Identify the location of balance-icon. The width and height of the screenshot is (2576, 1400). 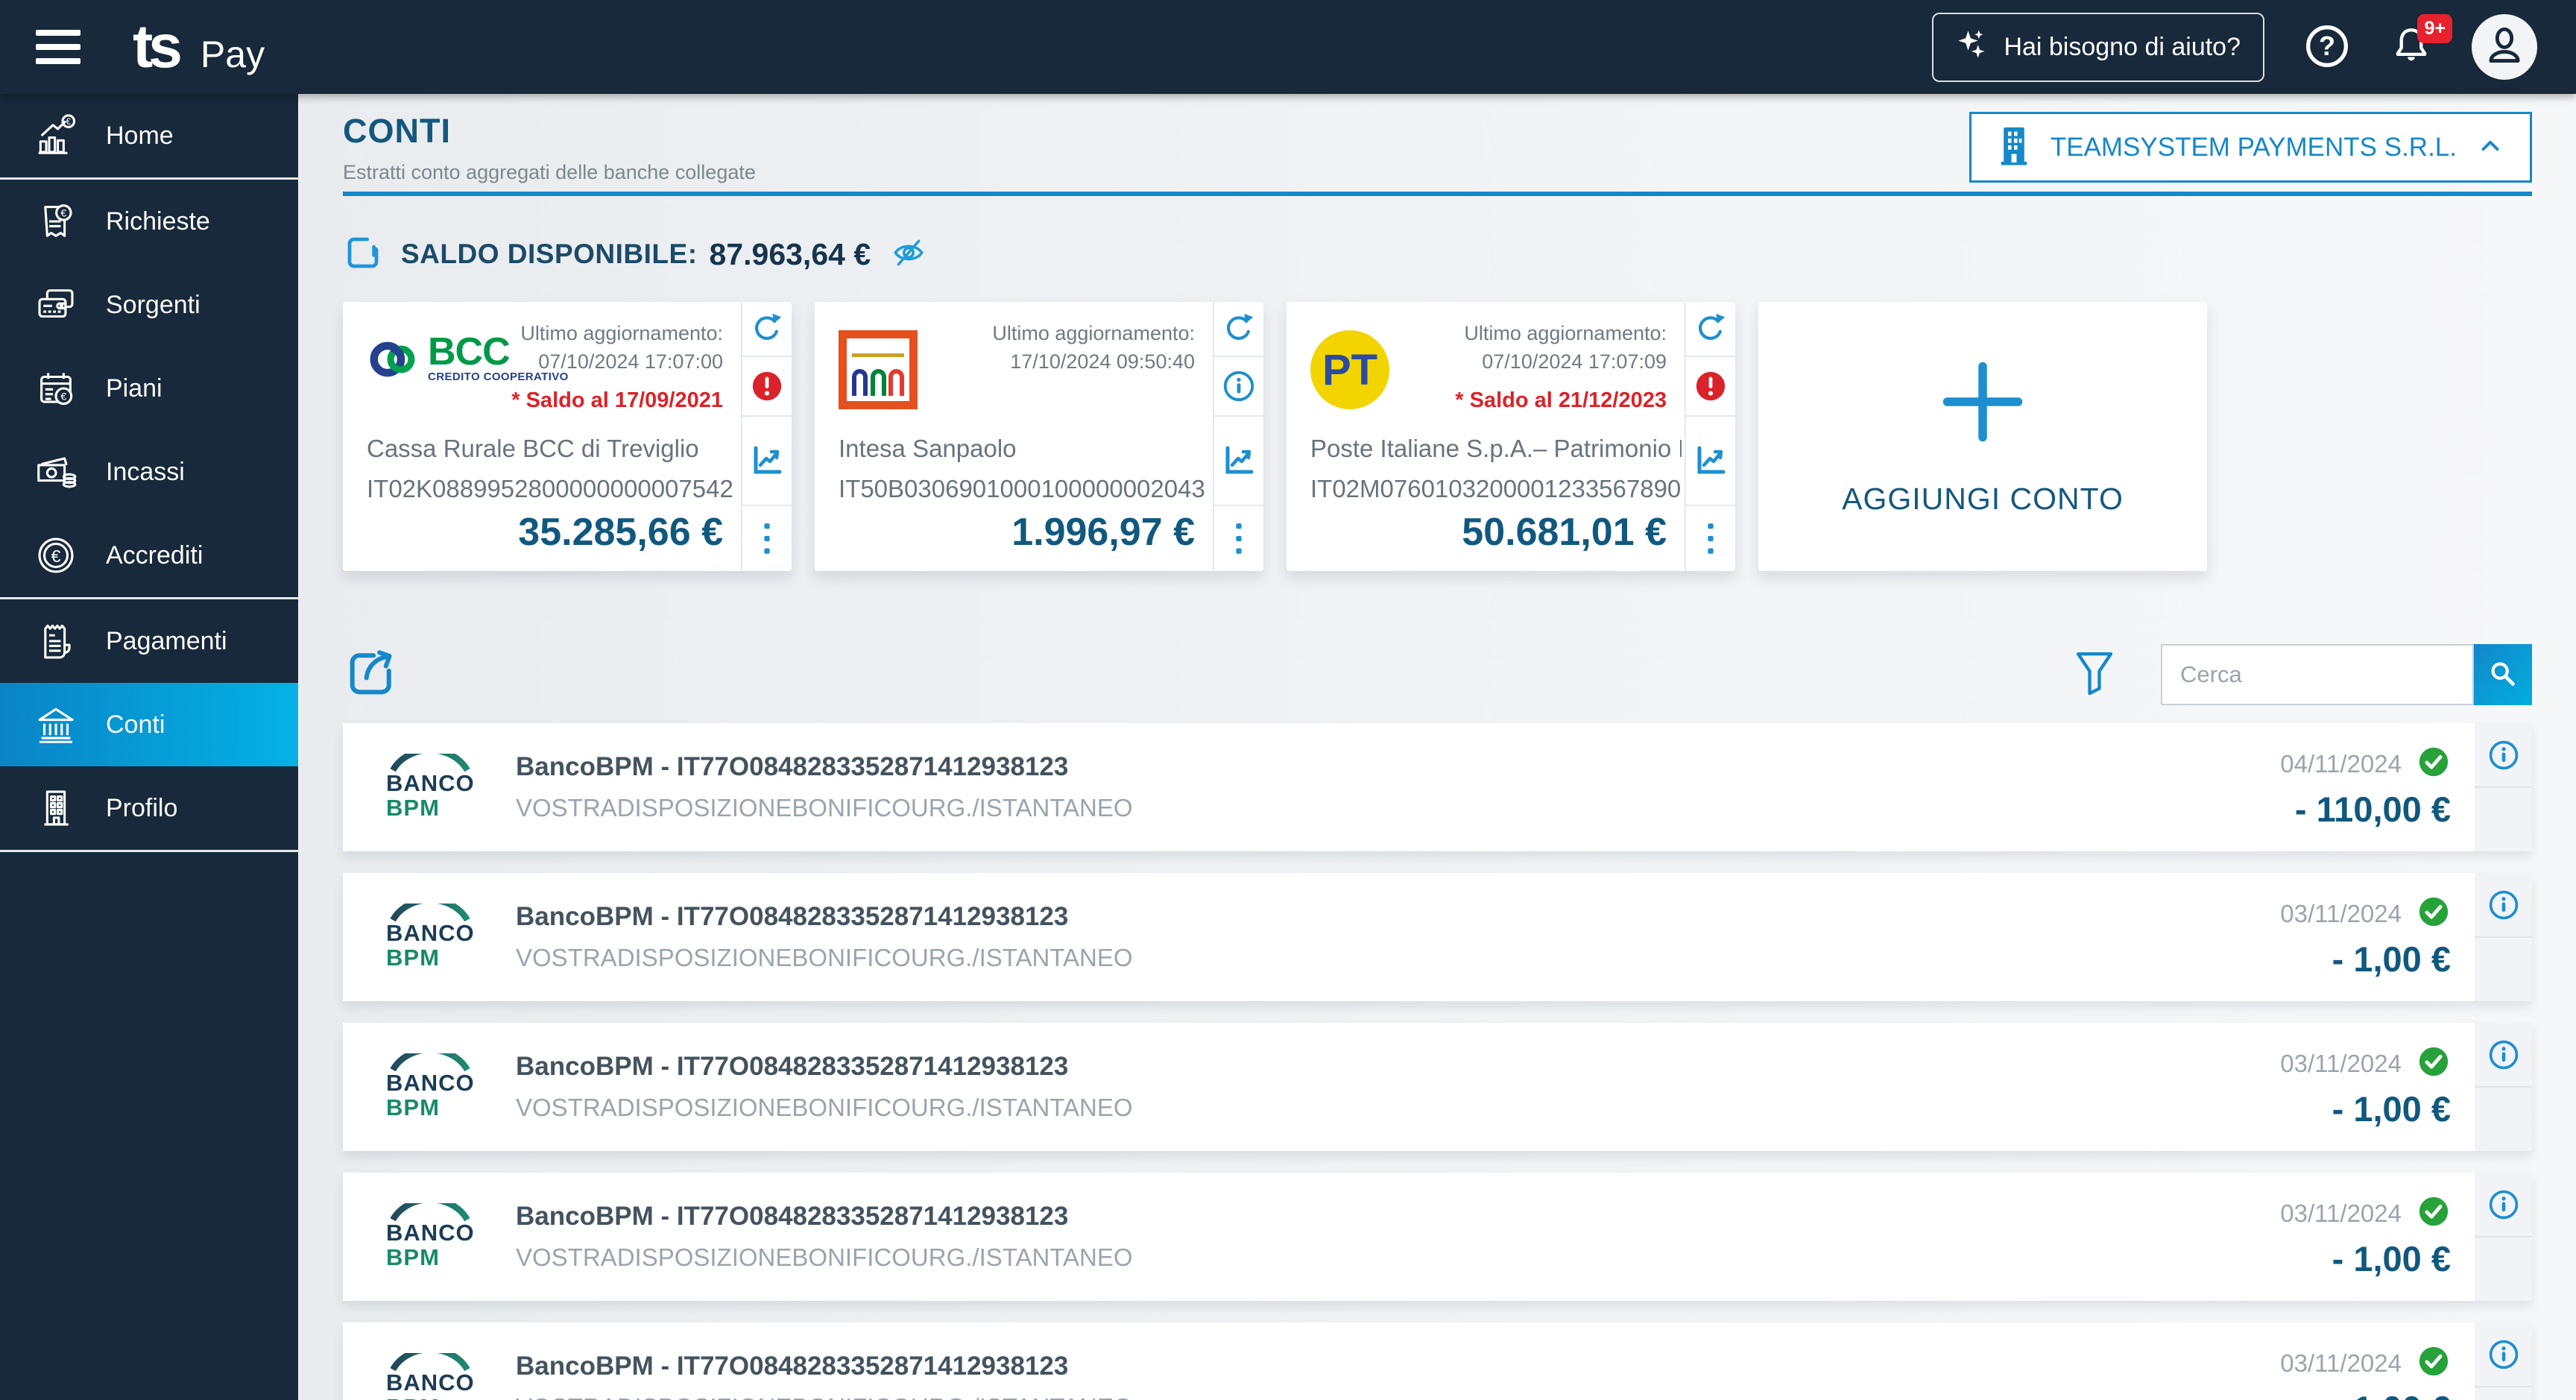
(363, 255).